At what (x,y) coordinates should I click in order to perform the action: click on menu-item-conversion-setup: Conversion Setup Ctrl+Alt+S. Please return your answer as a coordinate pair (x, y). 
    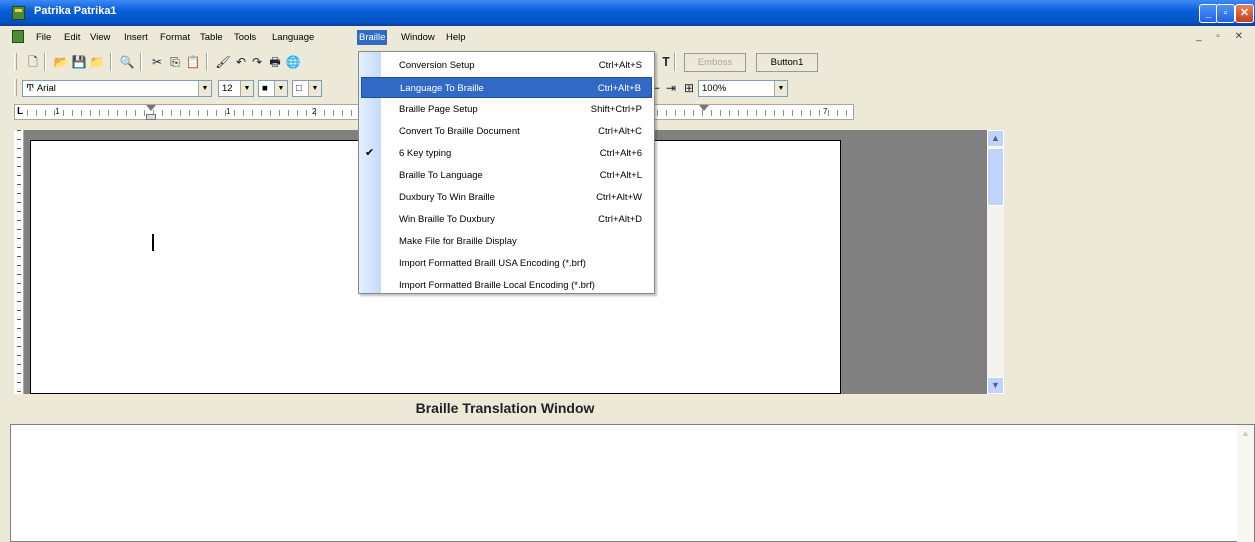
    Looking at the image, I should click on (506, 65).